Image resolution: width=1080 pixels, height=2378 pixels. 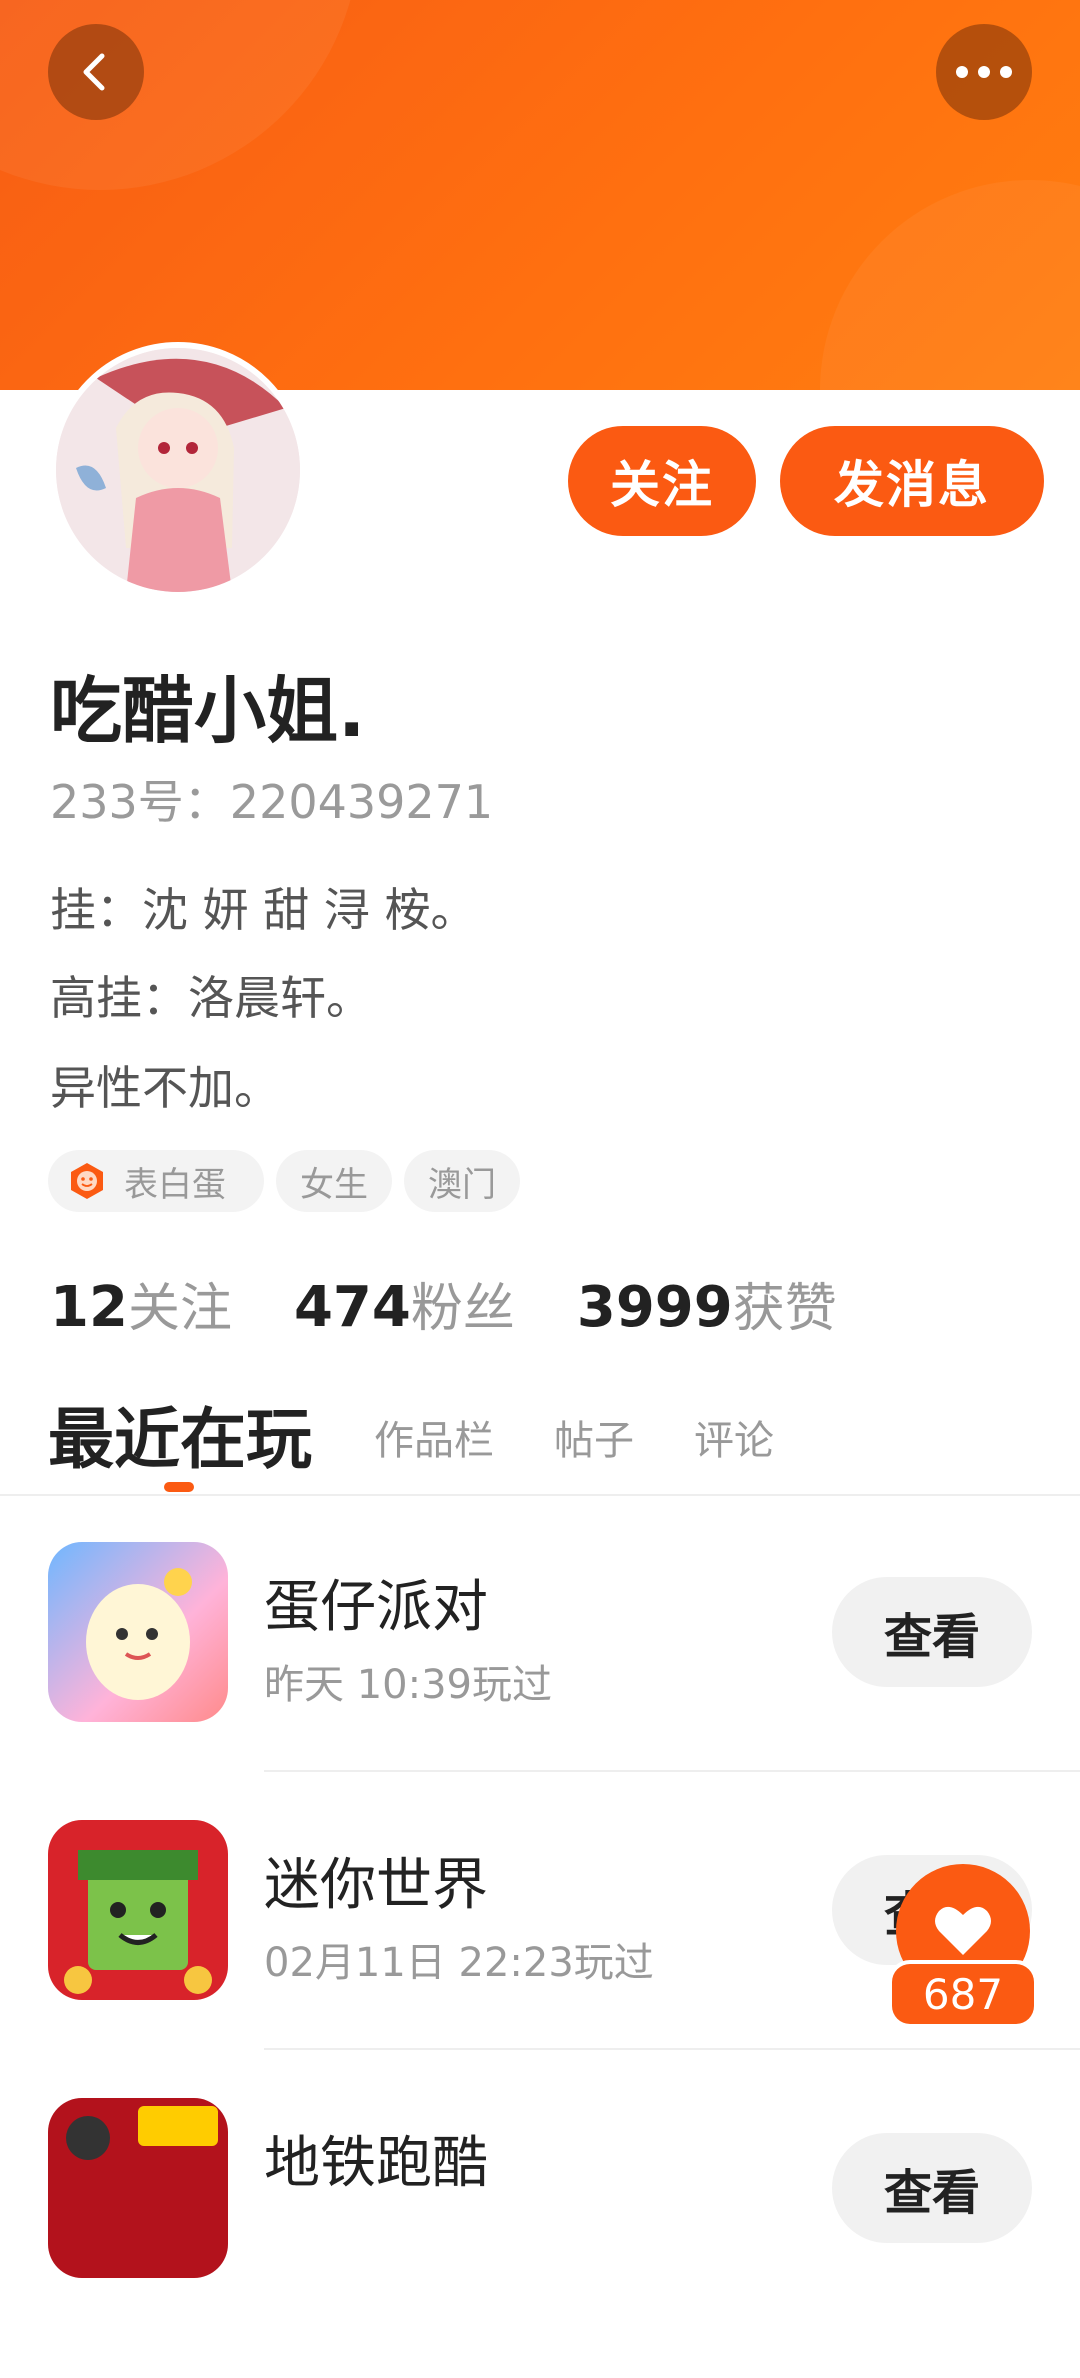 I want to click on like-count: 687, so click(x=963, y=1994).